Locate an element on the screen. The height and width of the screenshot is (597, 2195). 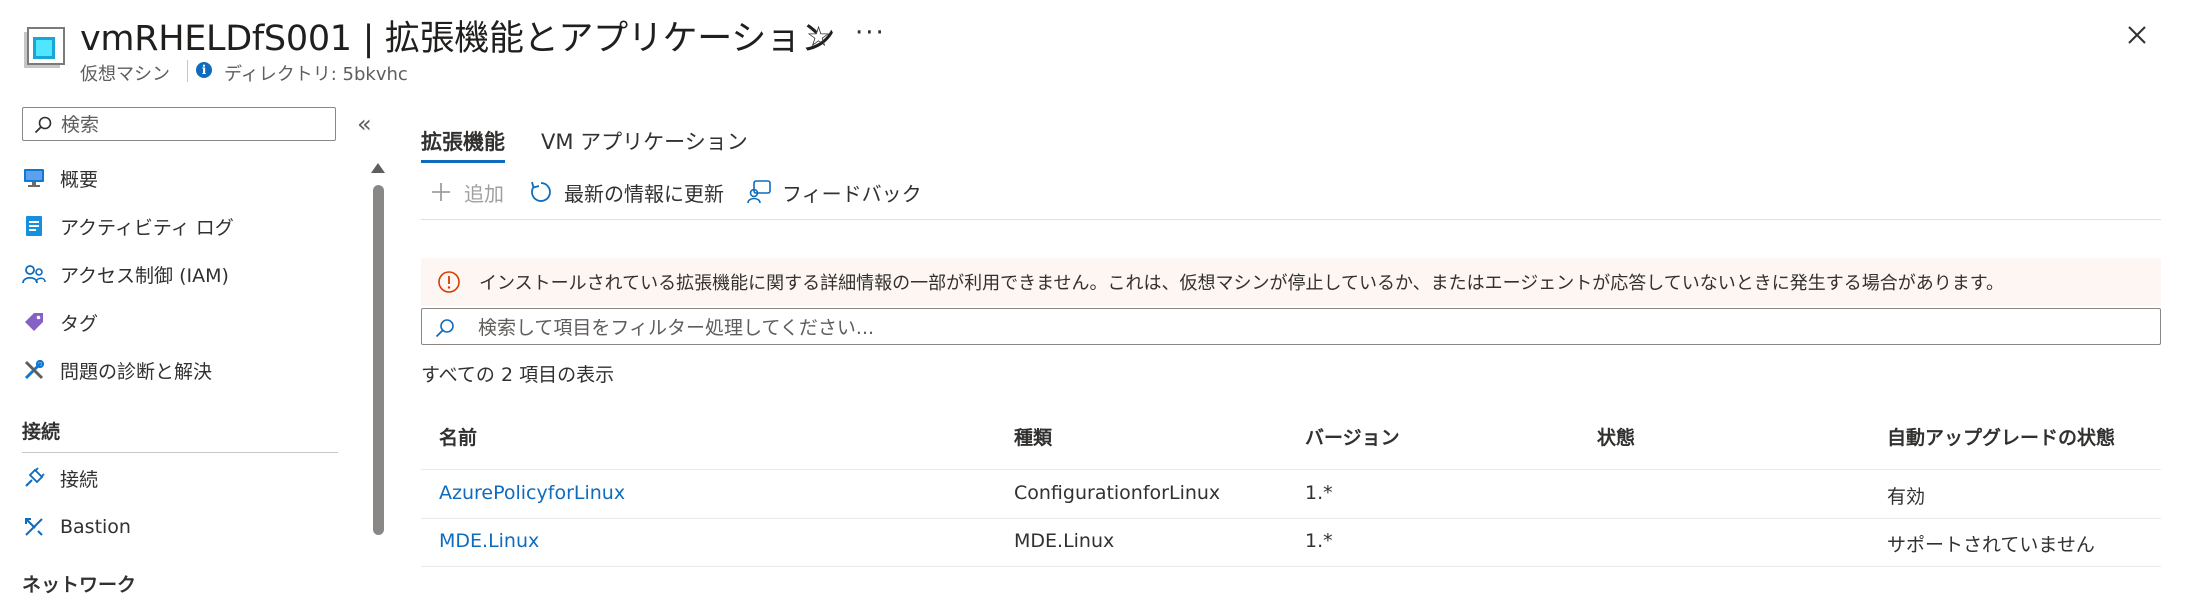
table-cell-type: MDE.Linux is located at coordinates (1064, 541).